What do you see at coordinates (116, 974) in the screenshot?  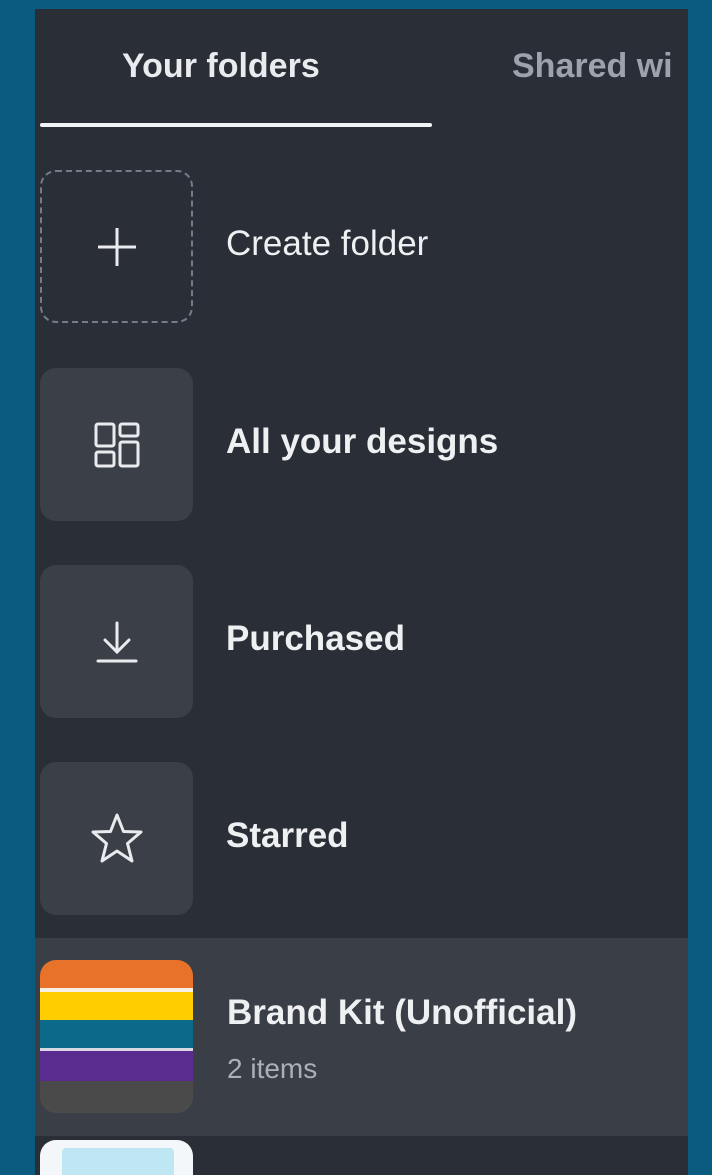 I see `color-swatch-orange` at bounding box center [116, 974].